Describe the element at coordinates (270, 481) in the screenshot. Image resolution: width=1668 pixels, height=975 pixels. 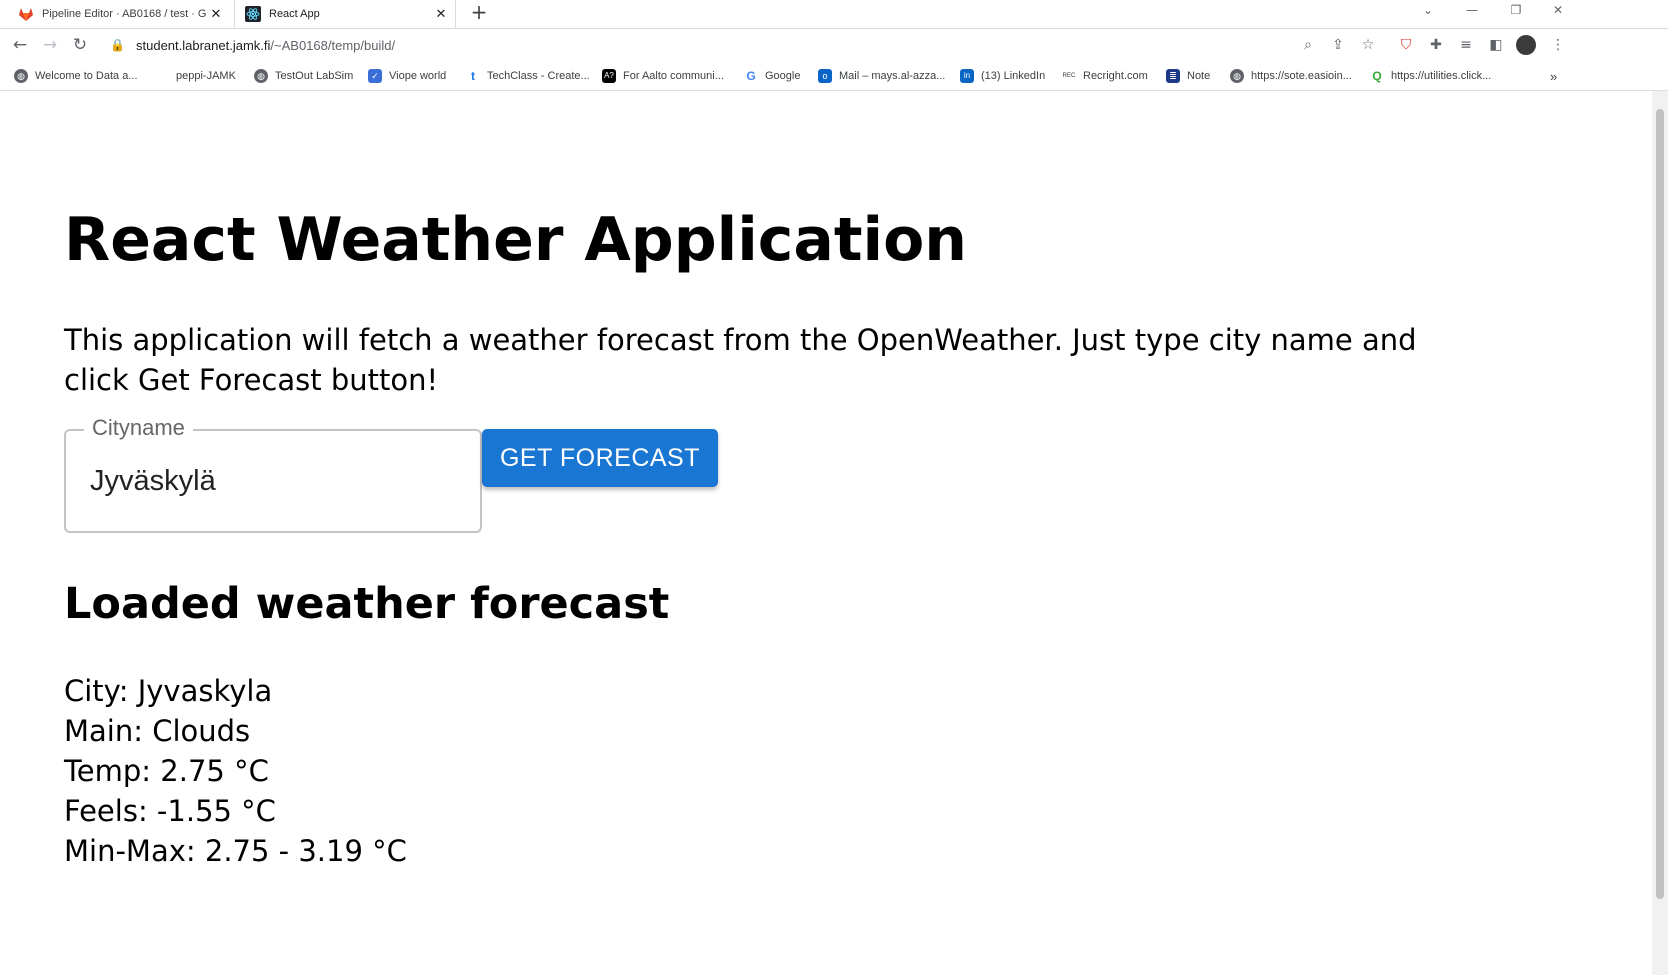
I see `cityname-input` at that location.